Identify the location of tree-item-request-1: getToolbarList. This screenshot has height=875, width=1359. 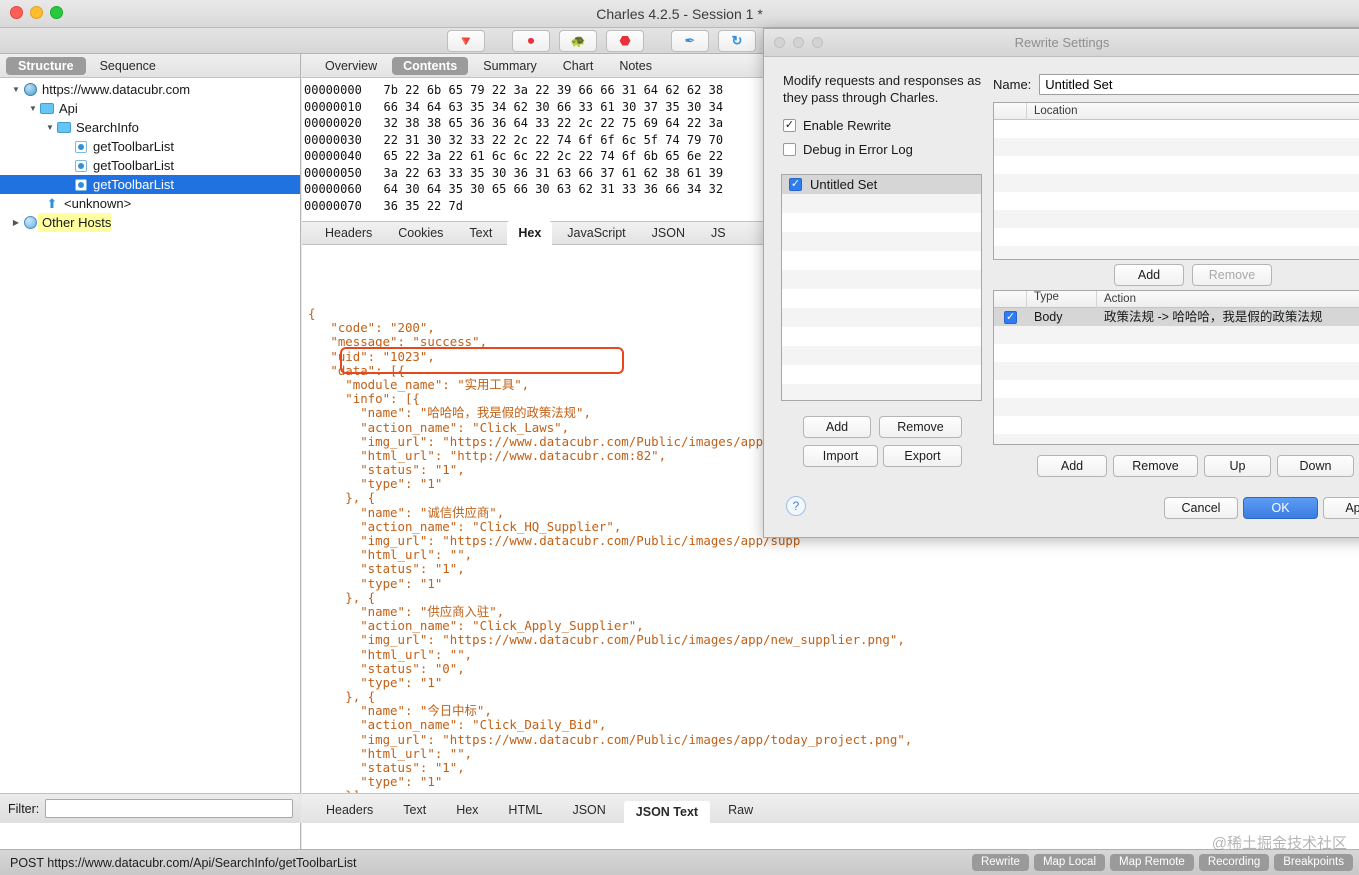
(150, 146).